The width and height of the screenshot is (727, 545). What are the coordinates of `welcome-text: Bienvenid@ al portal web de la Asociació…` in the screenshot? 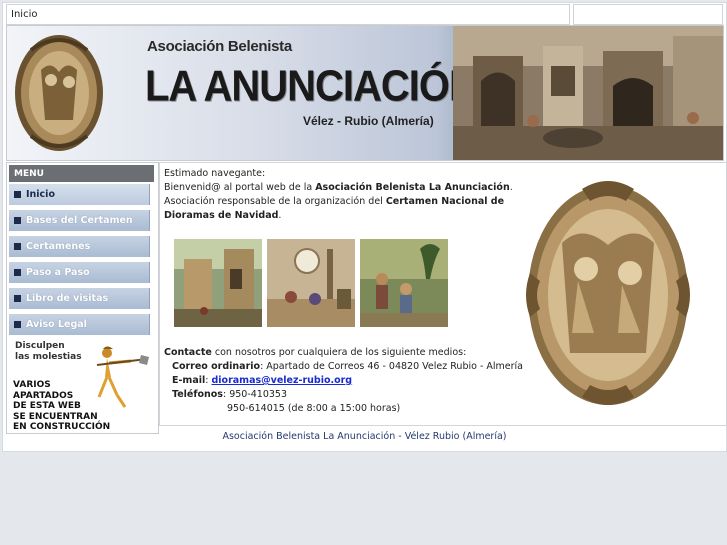 It's located at (338, 187).